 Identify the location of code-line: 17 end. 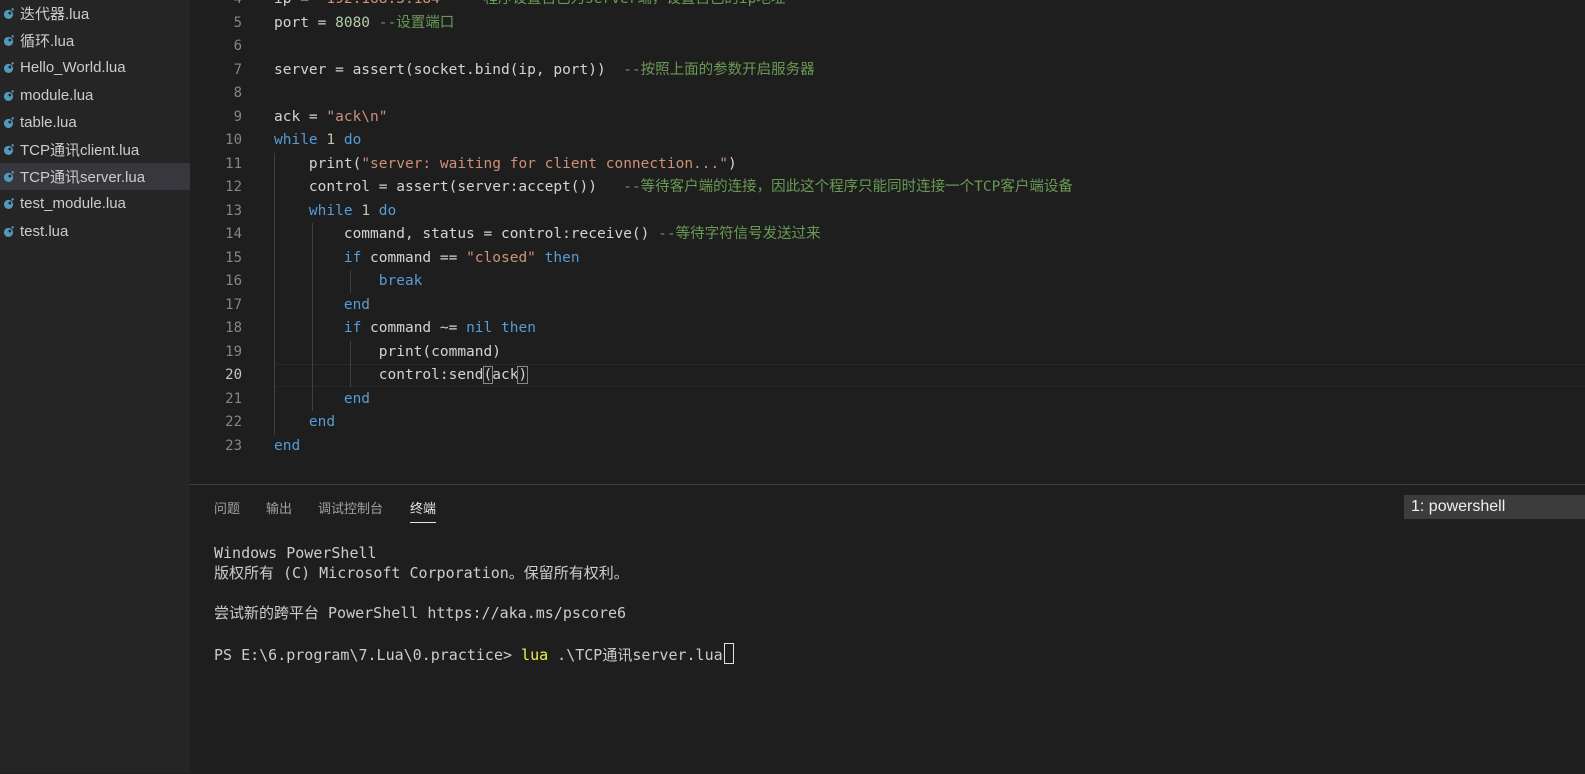
(887, 306).